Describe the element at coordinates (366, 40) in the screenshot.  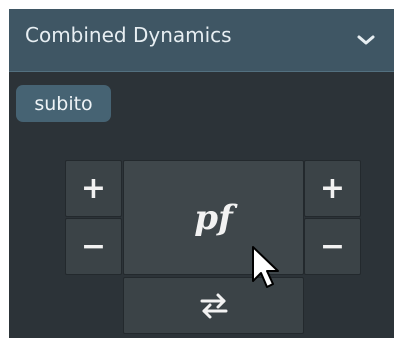
I see `chevron-down-icon` at that location.